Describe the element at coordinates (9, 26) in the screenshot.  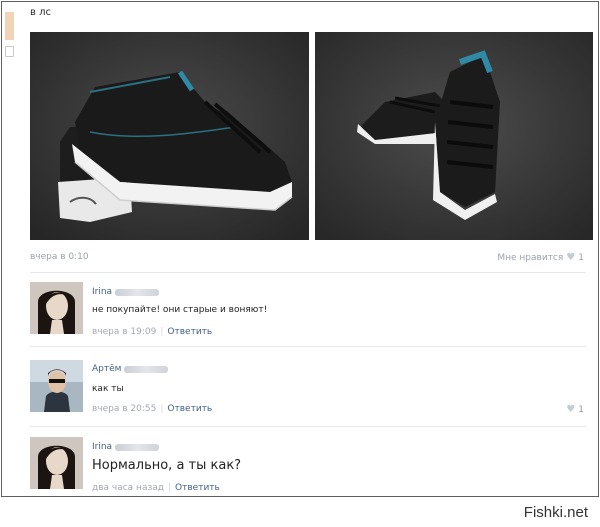
I see `left-color-stripe` at that location.